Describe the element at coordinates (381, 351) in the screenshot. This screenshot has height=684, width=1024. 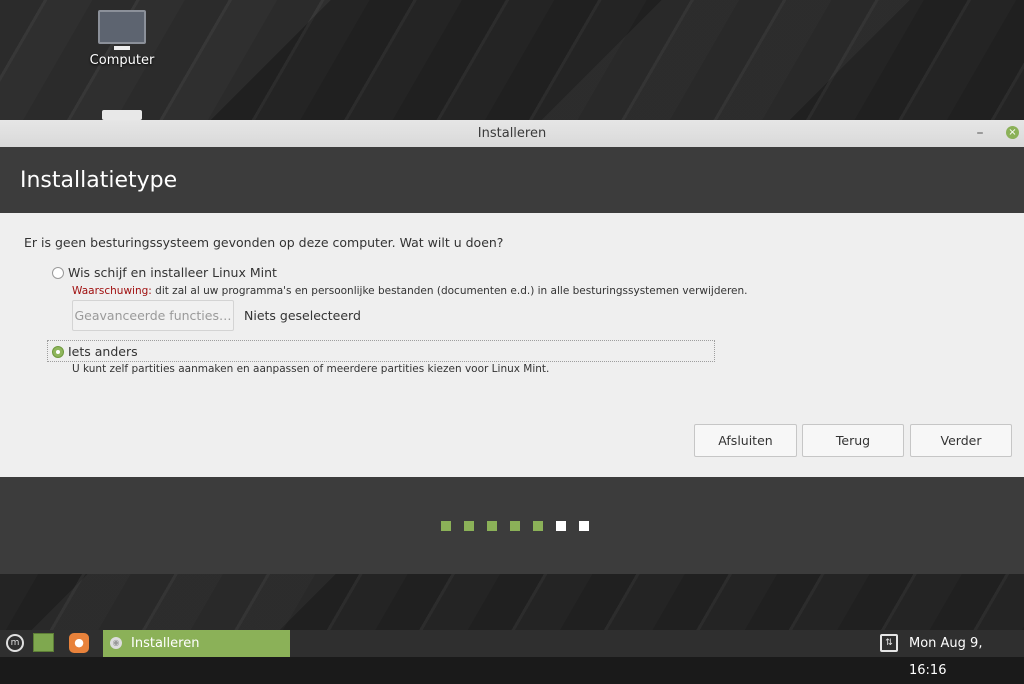
I see `something-else-focus-box` at that location.